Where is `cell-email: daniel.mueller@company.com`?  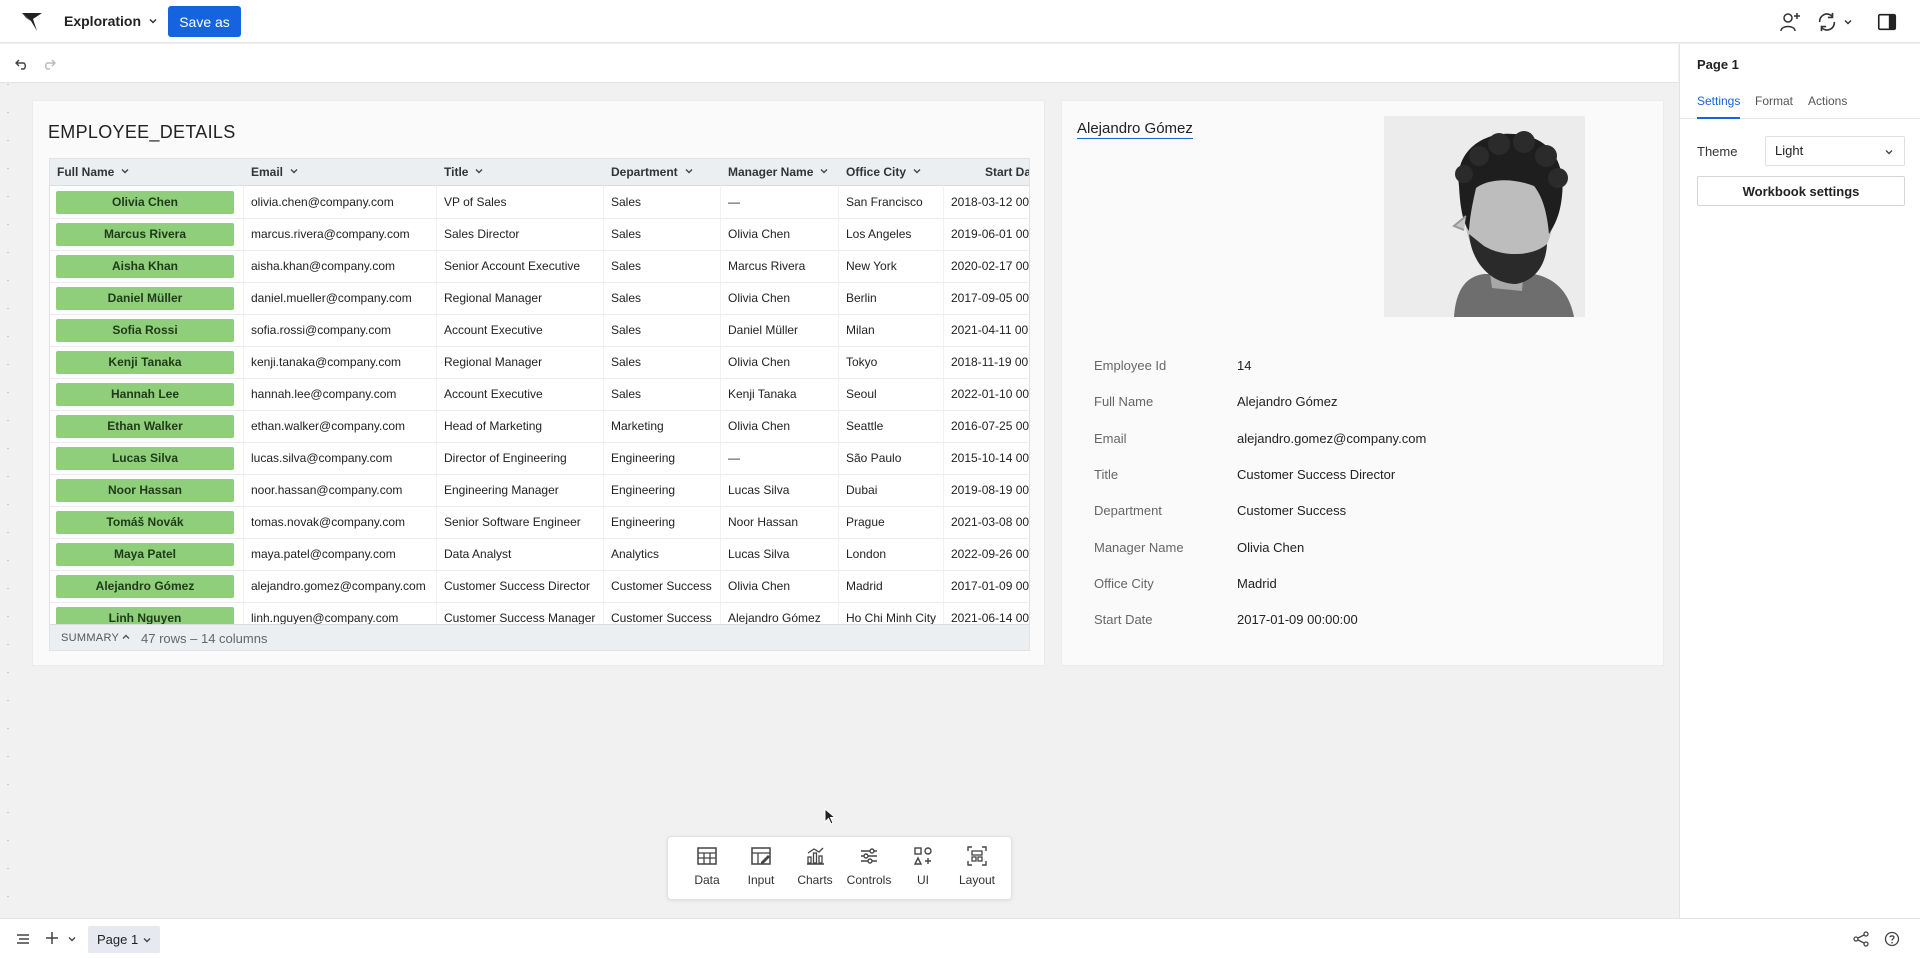
cell-email: daniel.mueller@company.com is located at coordinates (340, 299).